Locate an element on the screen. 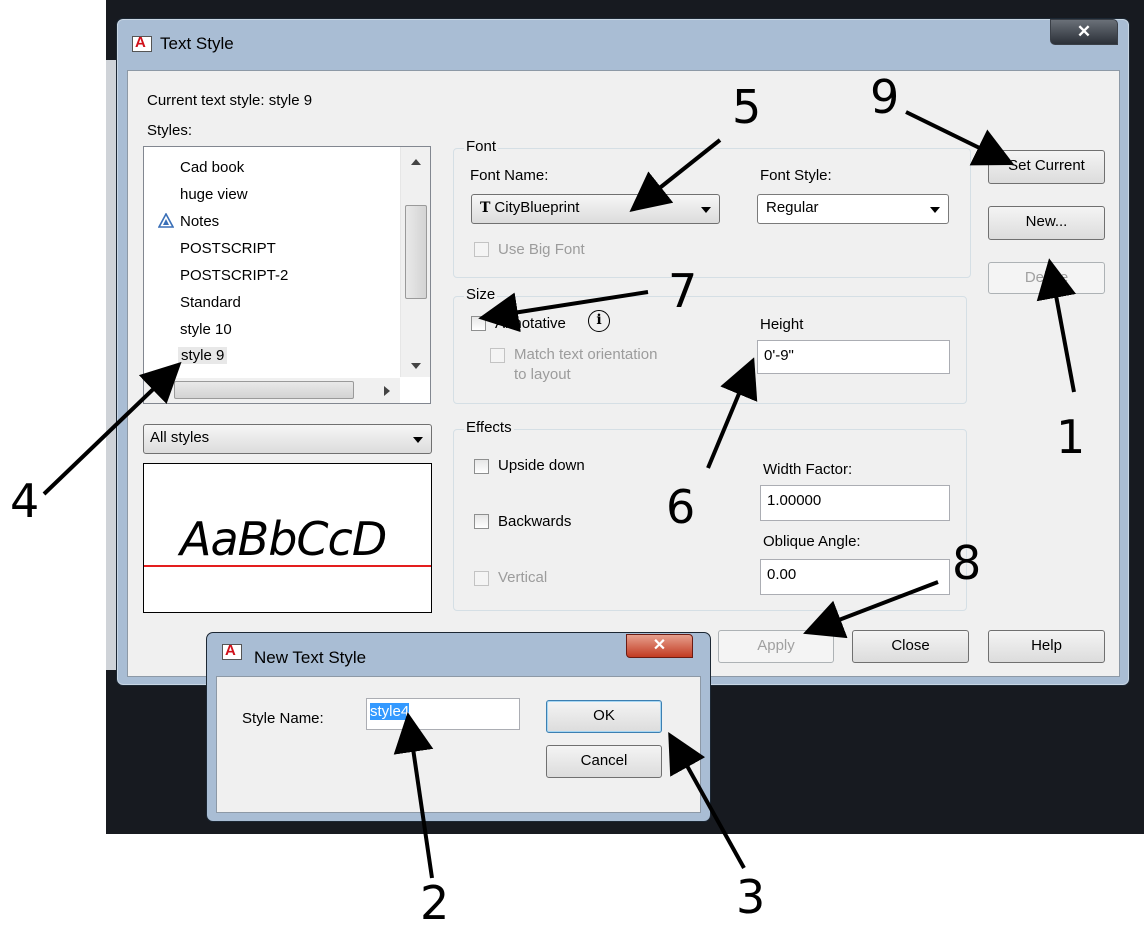 Image resolution: width=1144 pixels, height=936 pixels. callout-number-2: 2 is located at coordinates (435, 903).